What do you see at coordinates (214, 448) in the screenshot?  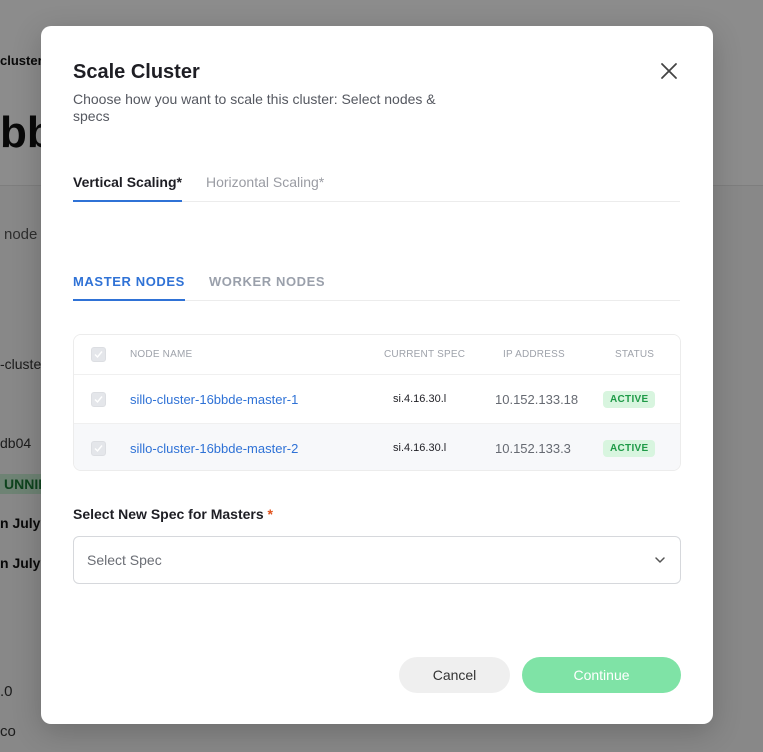 I see `node-name-link: sillo-cluster-16bbde-master-2` at bounding box center [214, 448].